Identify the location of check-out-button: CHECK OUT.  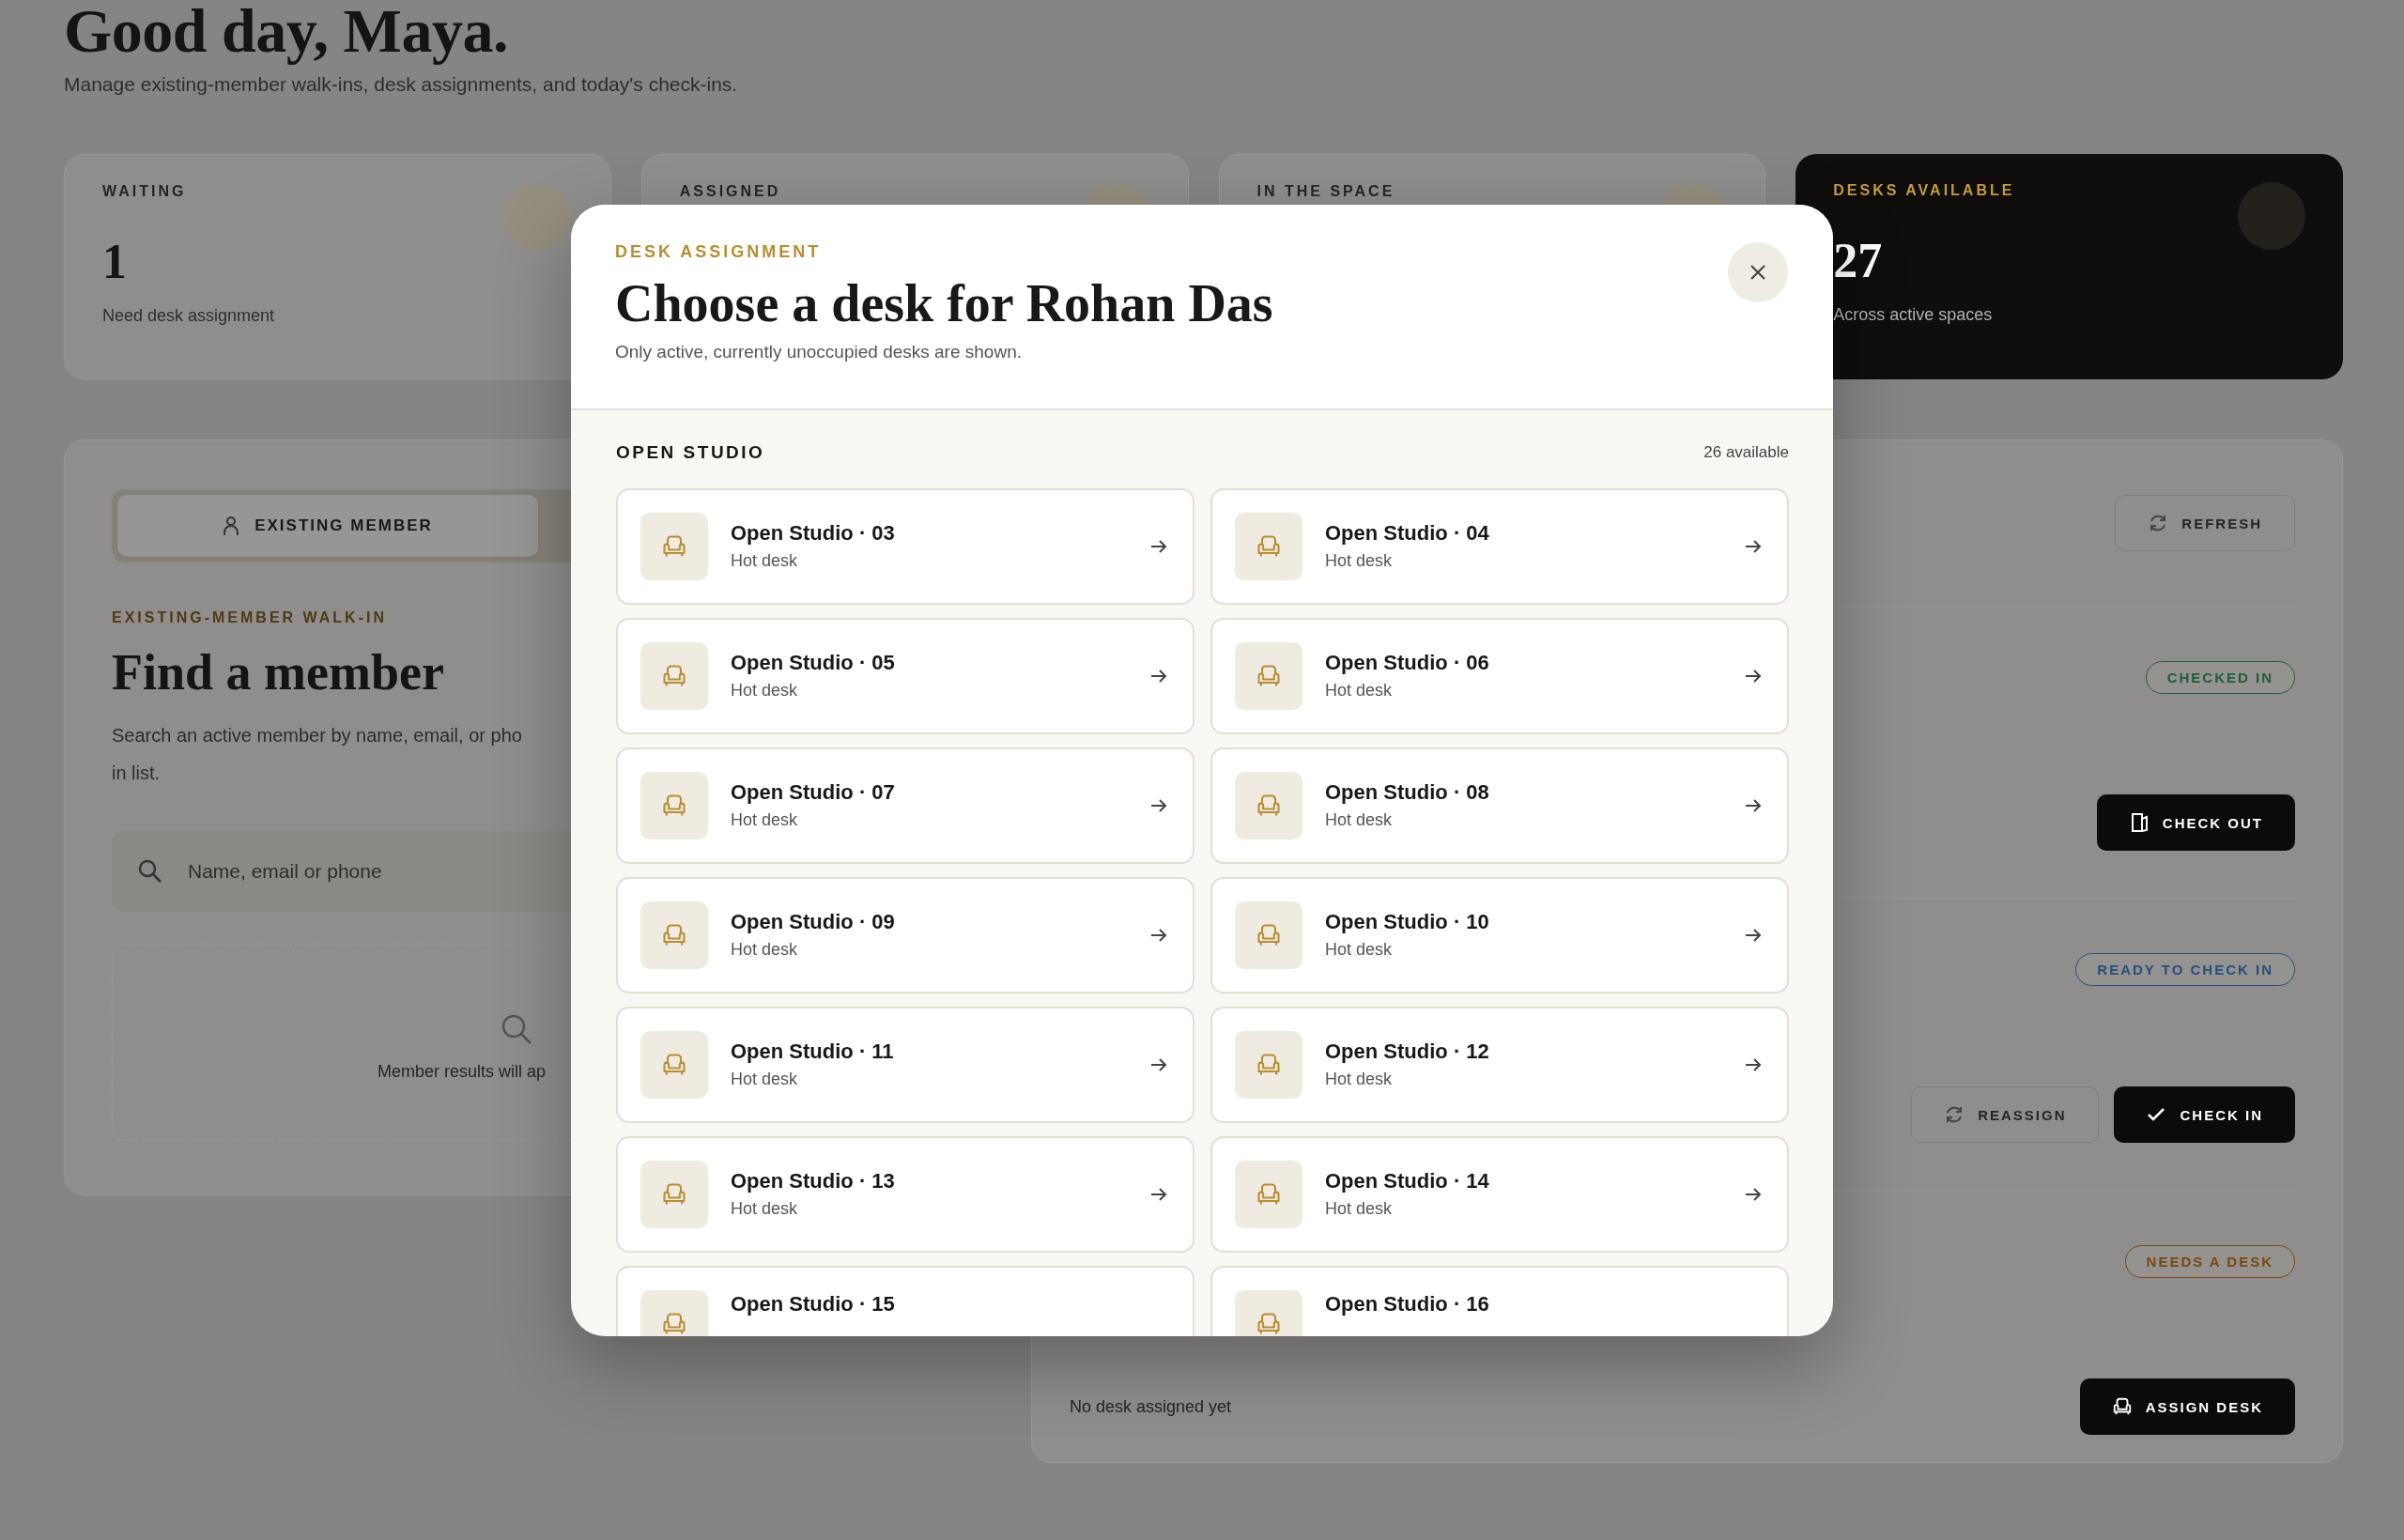
(2195, 822).